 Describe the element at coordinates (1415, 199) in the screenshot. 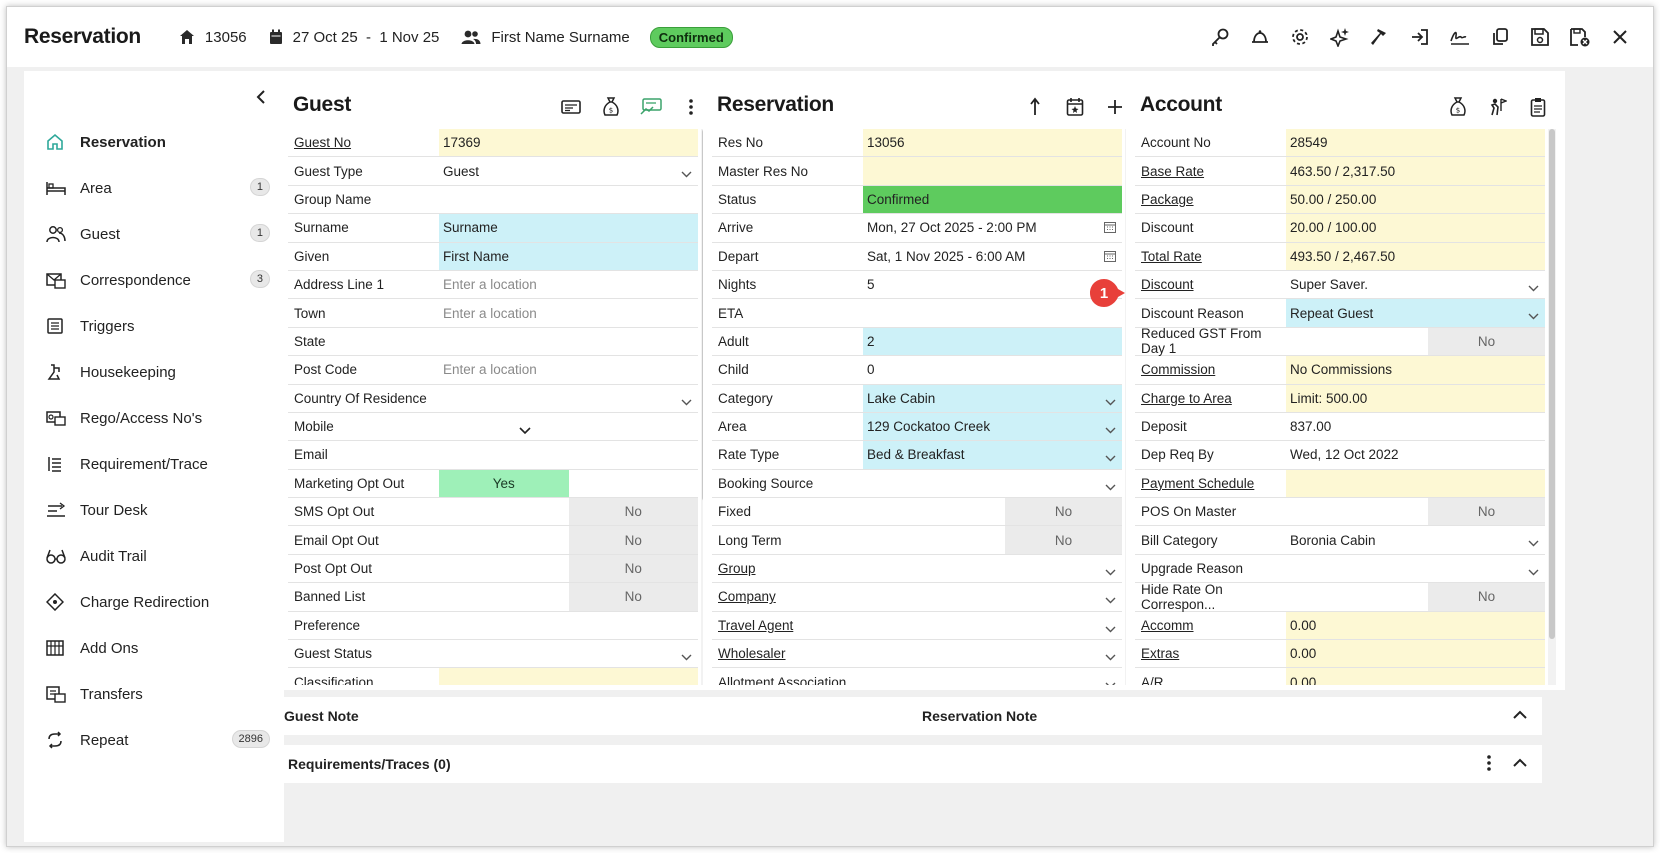

I see `account-value-package: 50.00 / 250.00` at that location.